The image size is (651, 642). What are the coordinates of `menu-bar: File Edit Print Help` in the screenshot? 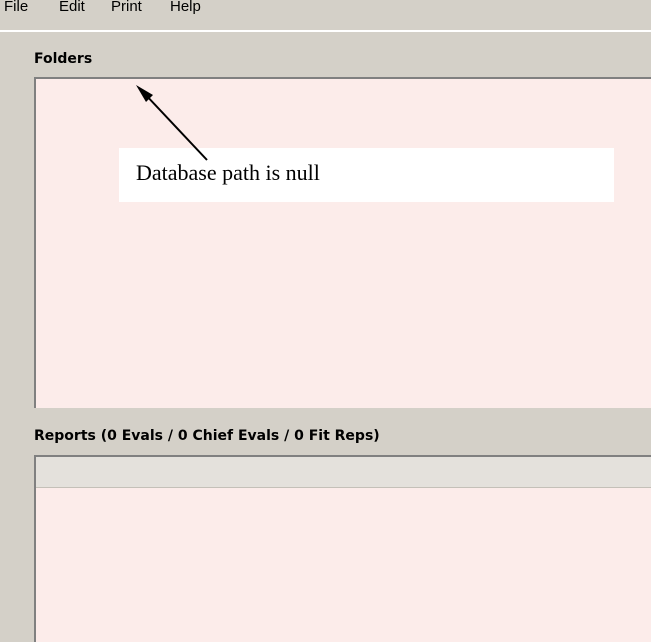 It's located at (325, 15).